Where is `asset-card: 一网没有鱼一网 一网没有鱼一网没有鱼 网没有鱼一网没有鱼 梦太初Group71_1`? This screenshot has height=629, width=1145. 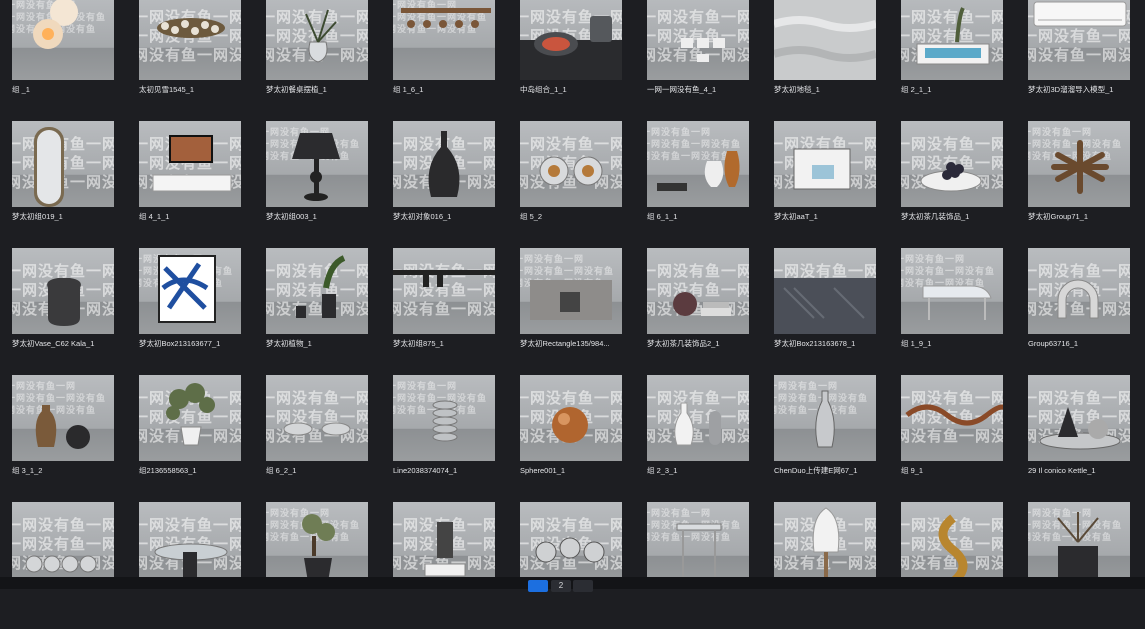 asset-card: 一网没有鱼一网 一网没有鱼一网没有鱼 网没有鱼一网没有鱼 梦太初Group71_1 is located at coordinates (1079, 184).